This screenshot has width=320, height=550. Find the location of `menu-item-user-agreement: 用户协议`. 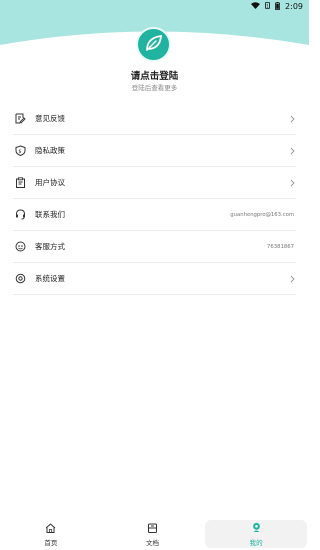

menu-item-user-agreement: 用户协议 is located at coordinates (154, 183).